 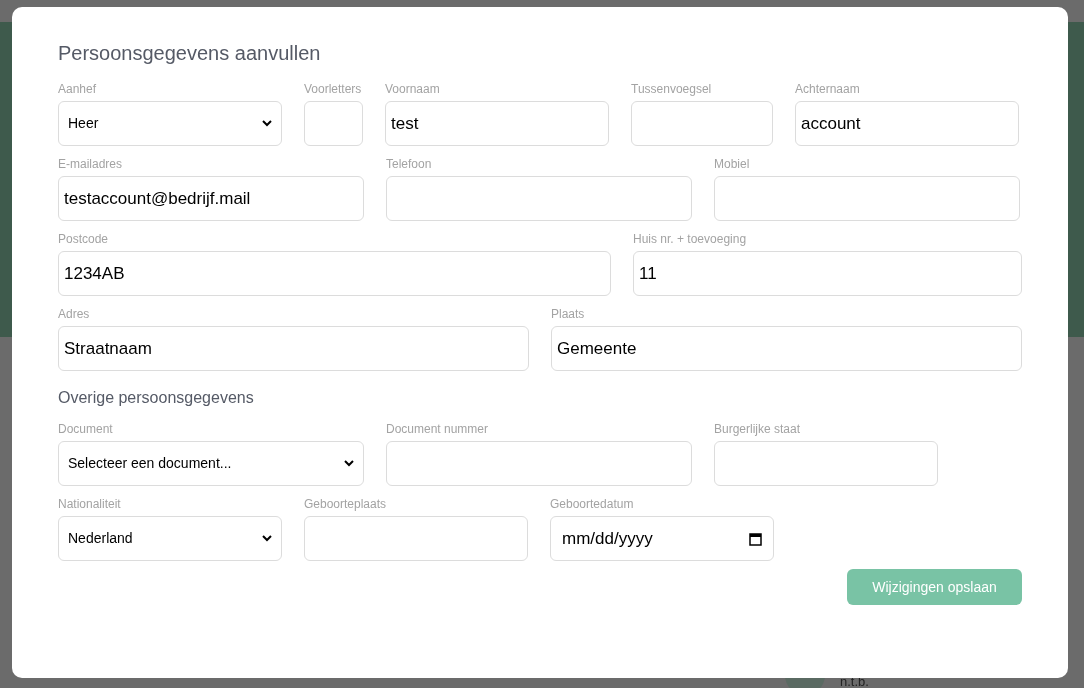 I want to click on dialog-title: Persoonsgegevens aanvullen, so click(x=190, y=53).